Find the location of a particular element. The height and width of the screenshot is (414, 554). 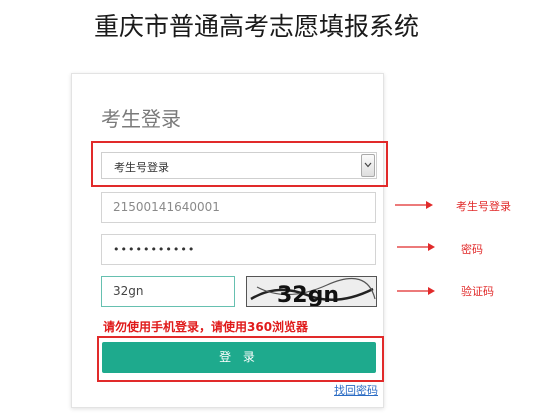

captcha-graphic: 32gn is located at coordinates (311, 292).